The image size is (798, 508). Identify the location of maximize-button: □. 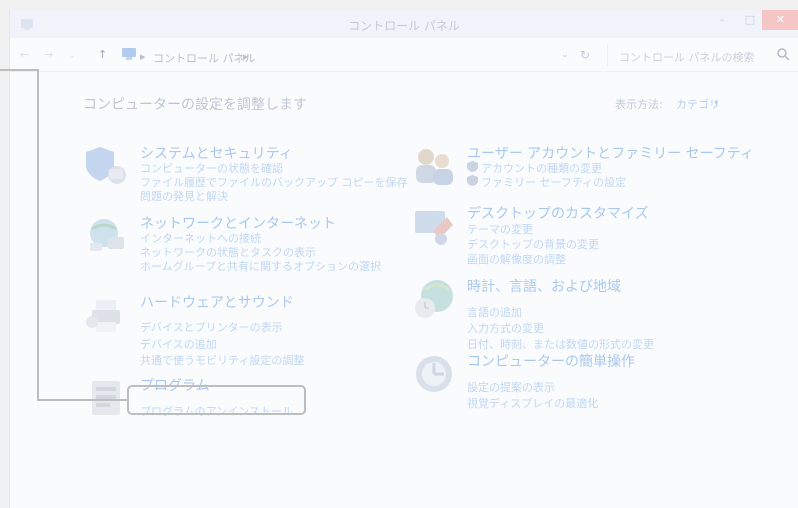
(750, 20).